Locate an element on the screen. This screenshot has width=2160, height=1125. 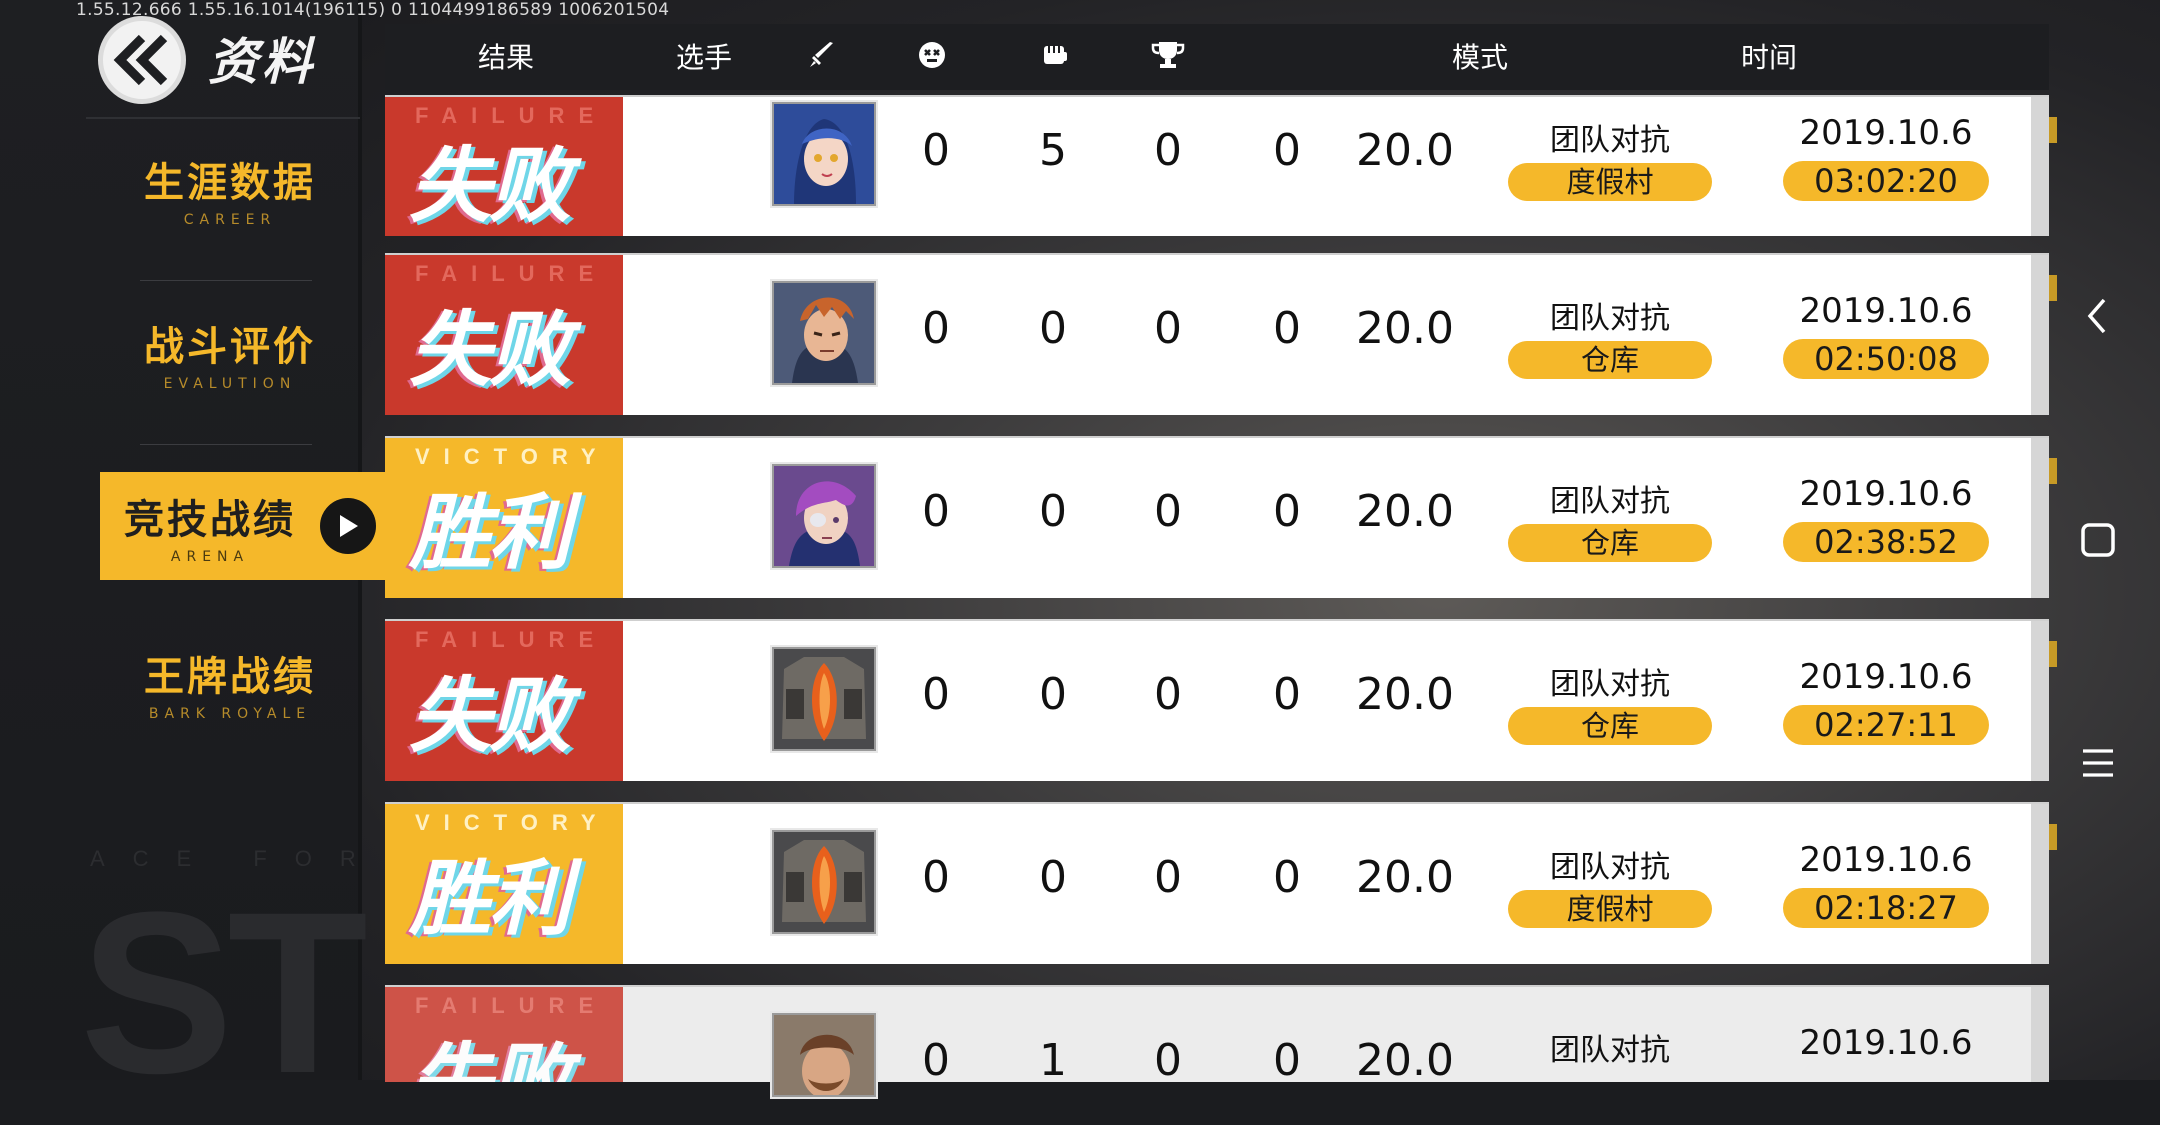
table-row: FAILURE 失败 0 1 0 0 20.0 团队对抗 2019.10.6 is located at coordinates (1217, 1041).